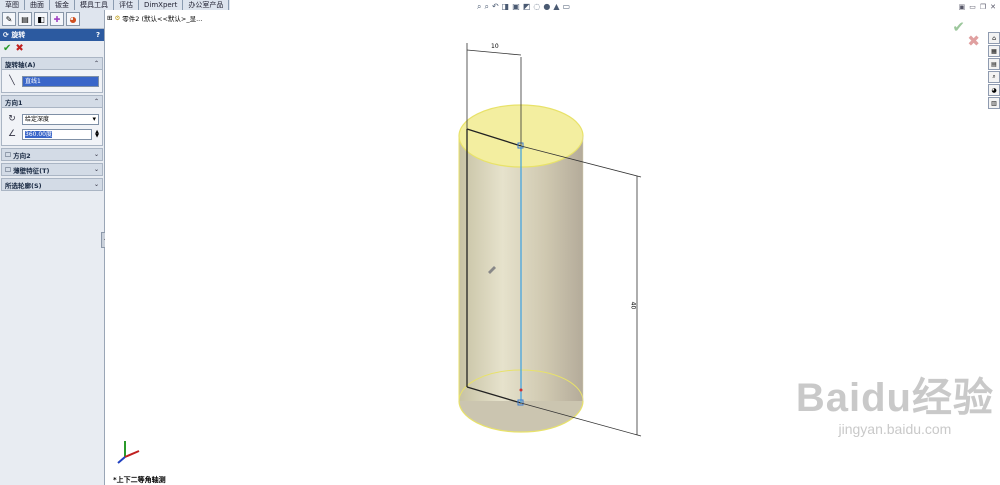  I want to click on group-direction2-header: ☐ 方向2 ⌄, so click(52, 154).